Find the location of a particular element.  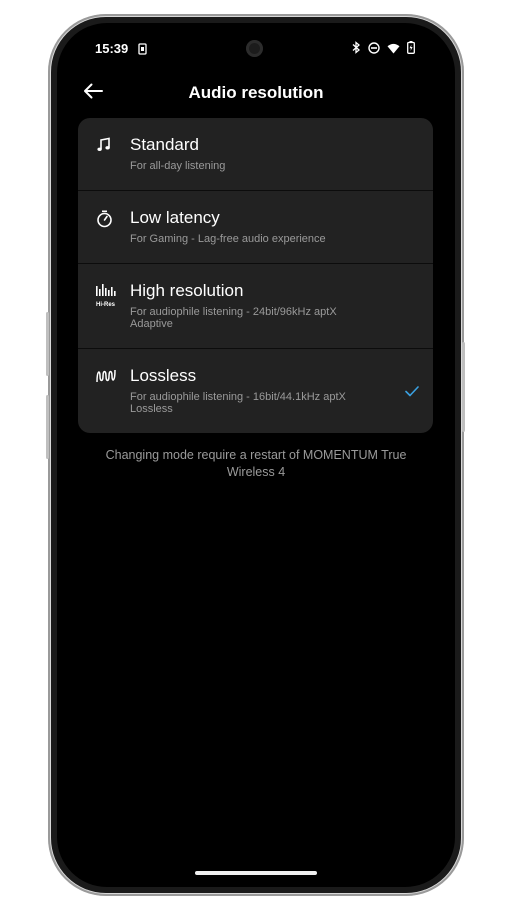

checkmark-icon is located at coordinates (412, 390).